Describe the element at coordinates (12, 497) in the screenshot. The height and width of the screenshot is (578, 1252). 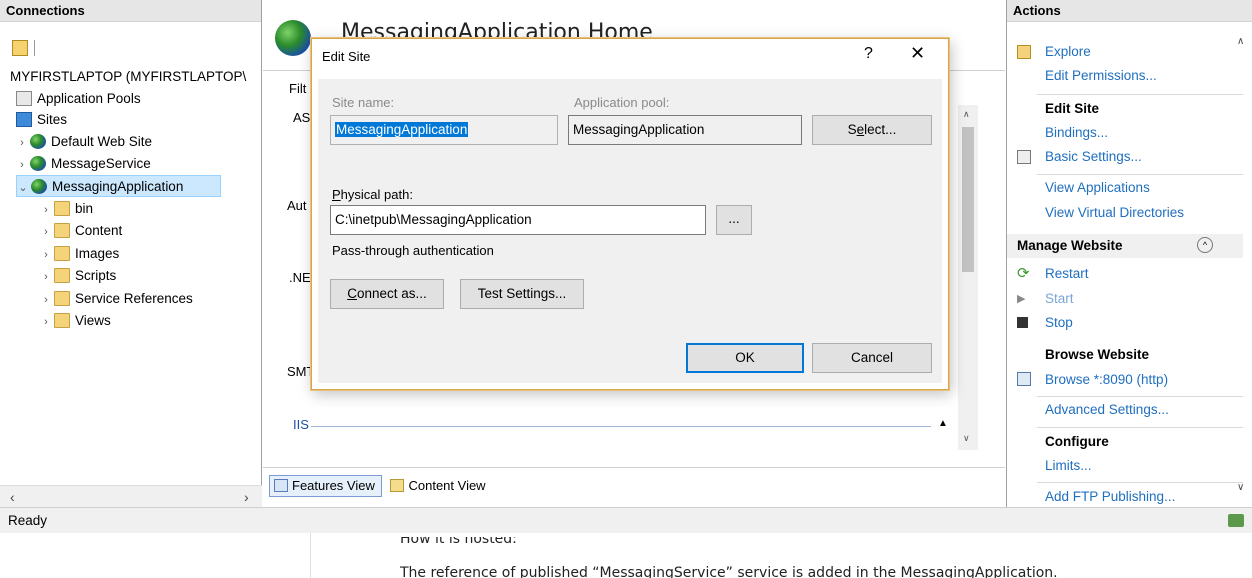
I see `scroll-left-icon: ‹` at that location.